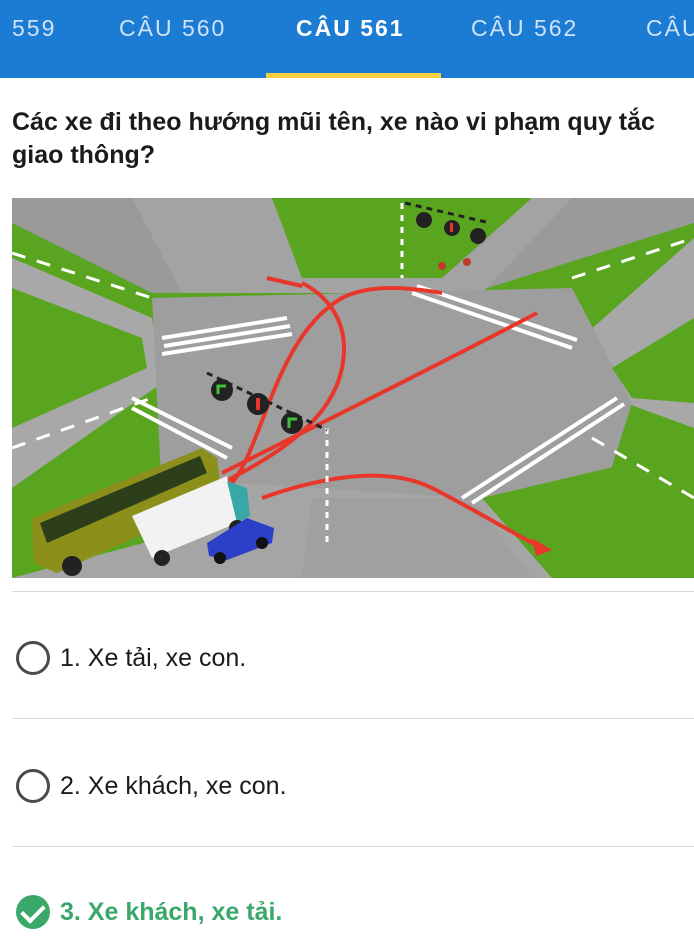  What do you see at coordinates (524, 39) in the screenshot?
I see `tab-cau-562: CÂU 562` at bounding box center [524, 39].